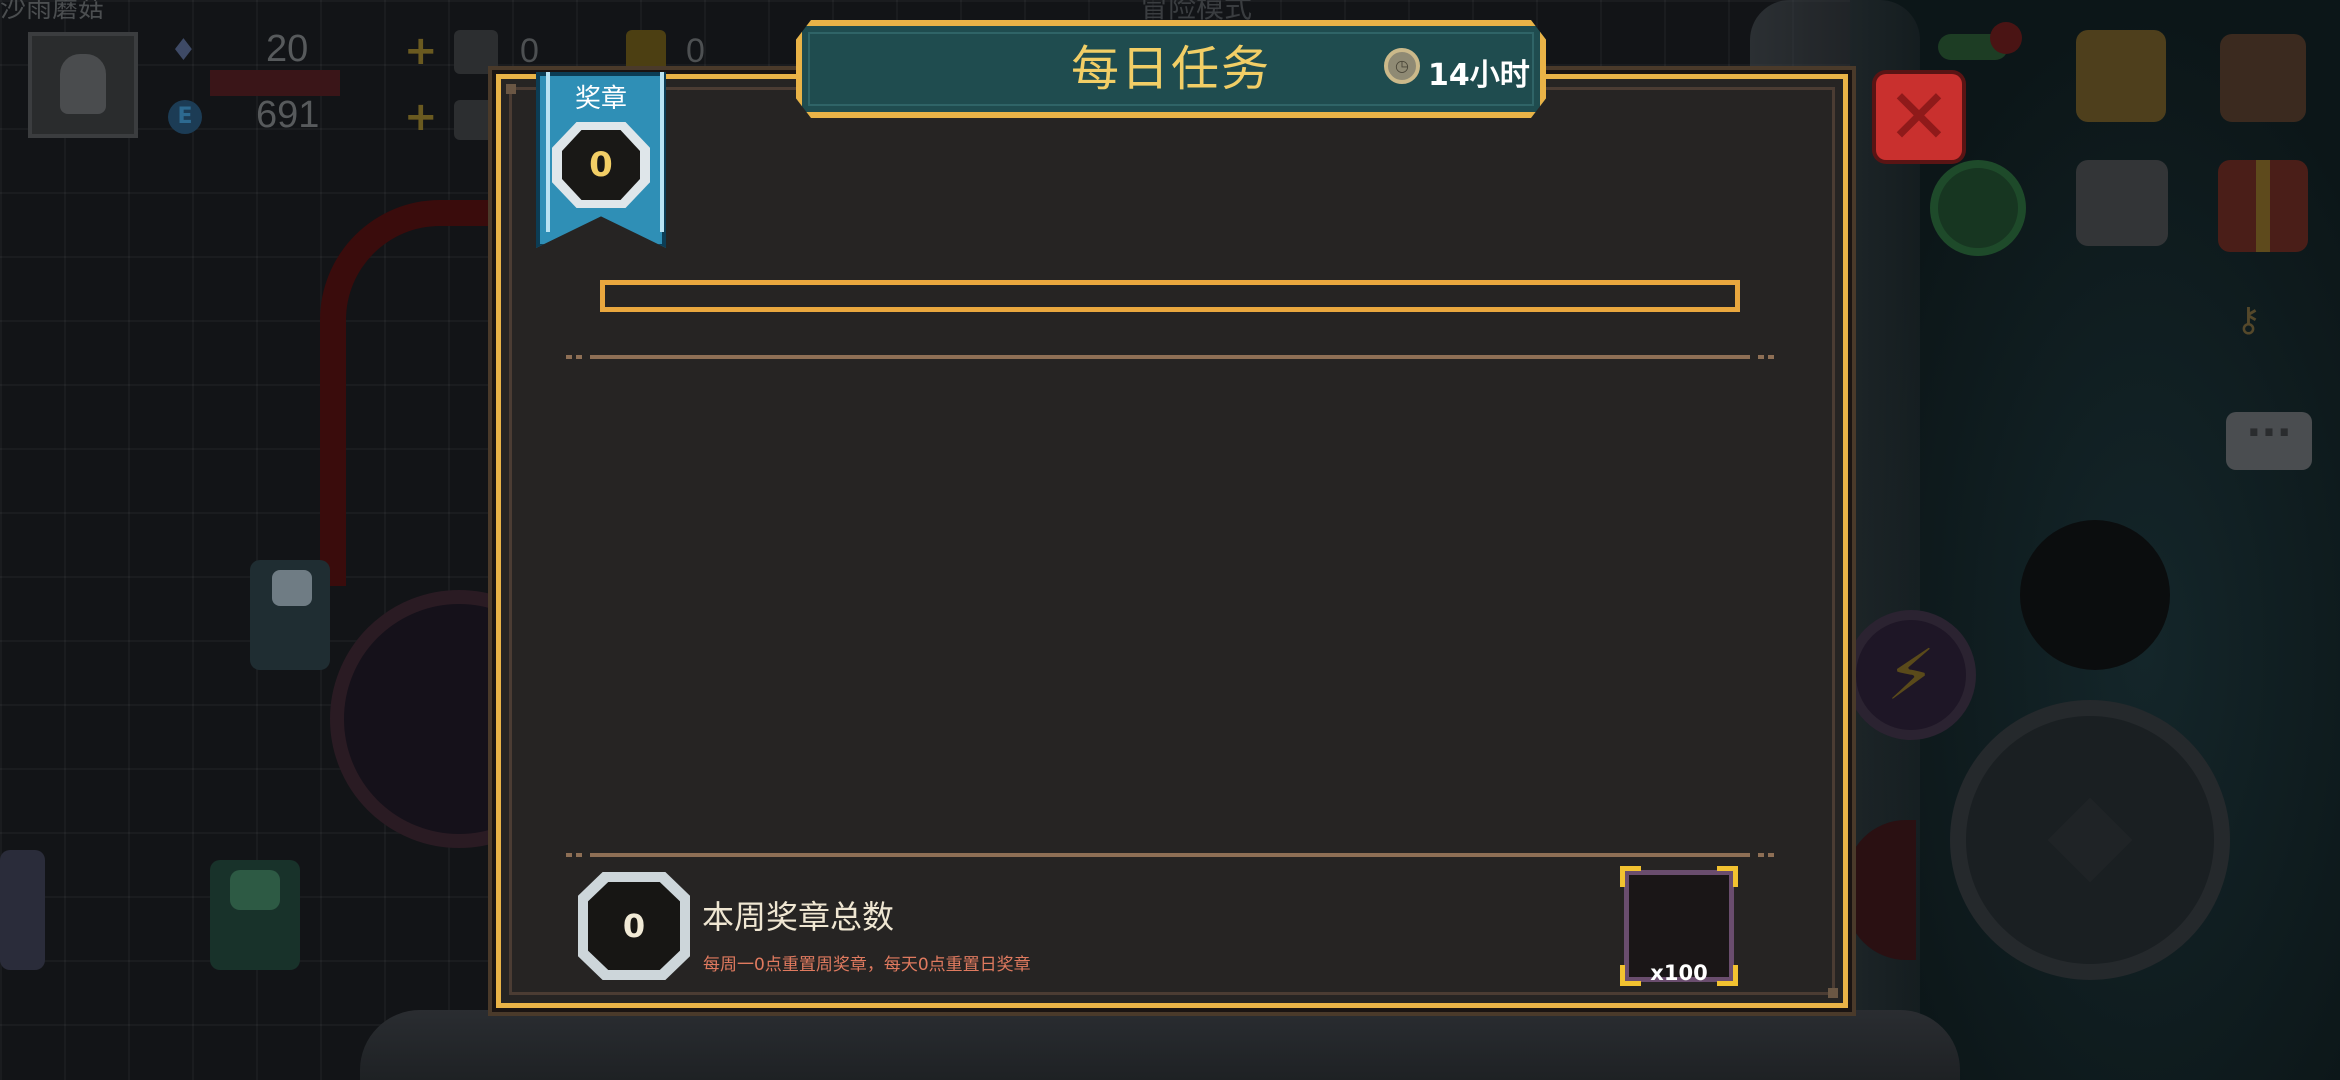 Image resolution: width=2340 pixels, height=1080 pixels. I want to click on reward-quantity: x100, so click(1679, 973).